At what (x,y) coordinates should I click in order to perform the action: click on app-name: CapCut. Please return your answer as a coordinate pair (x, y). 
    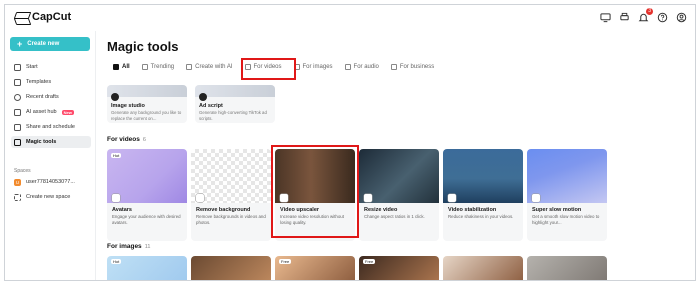
    Looking at the image, I should click on (52, 17).